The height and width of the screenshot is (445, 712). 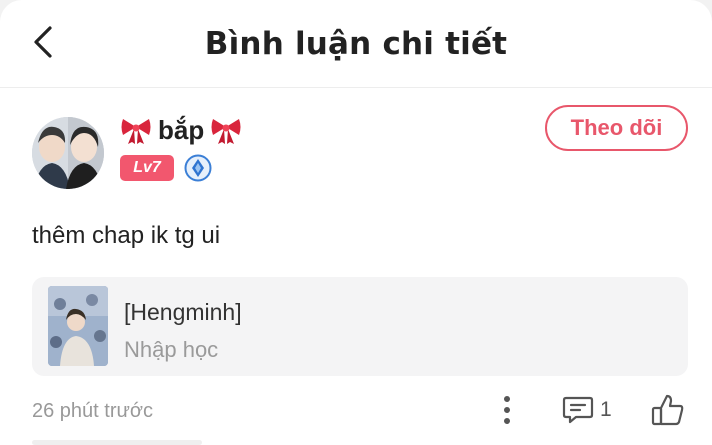 What do you see at coordinates (183, 312) in the screenshot?
I see `story-title: [Hengminh]` at bounding box center [183, 312].